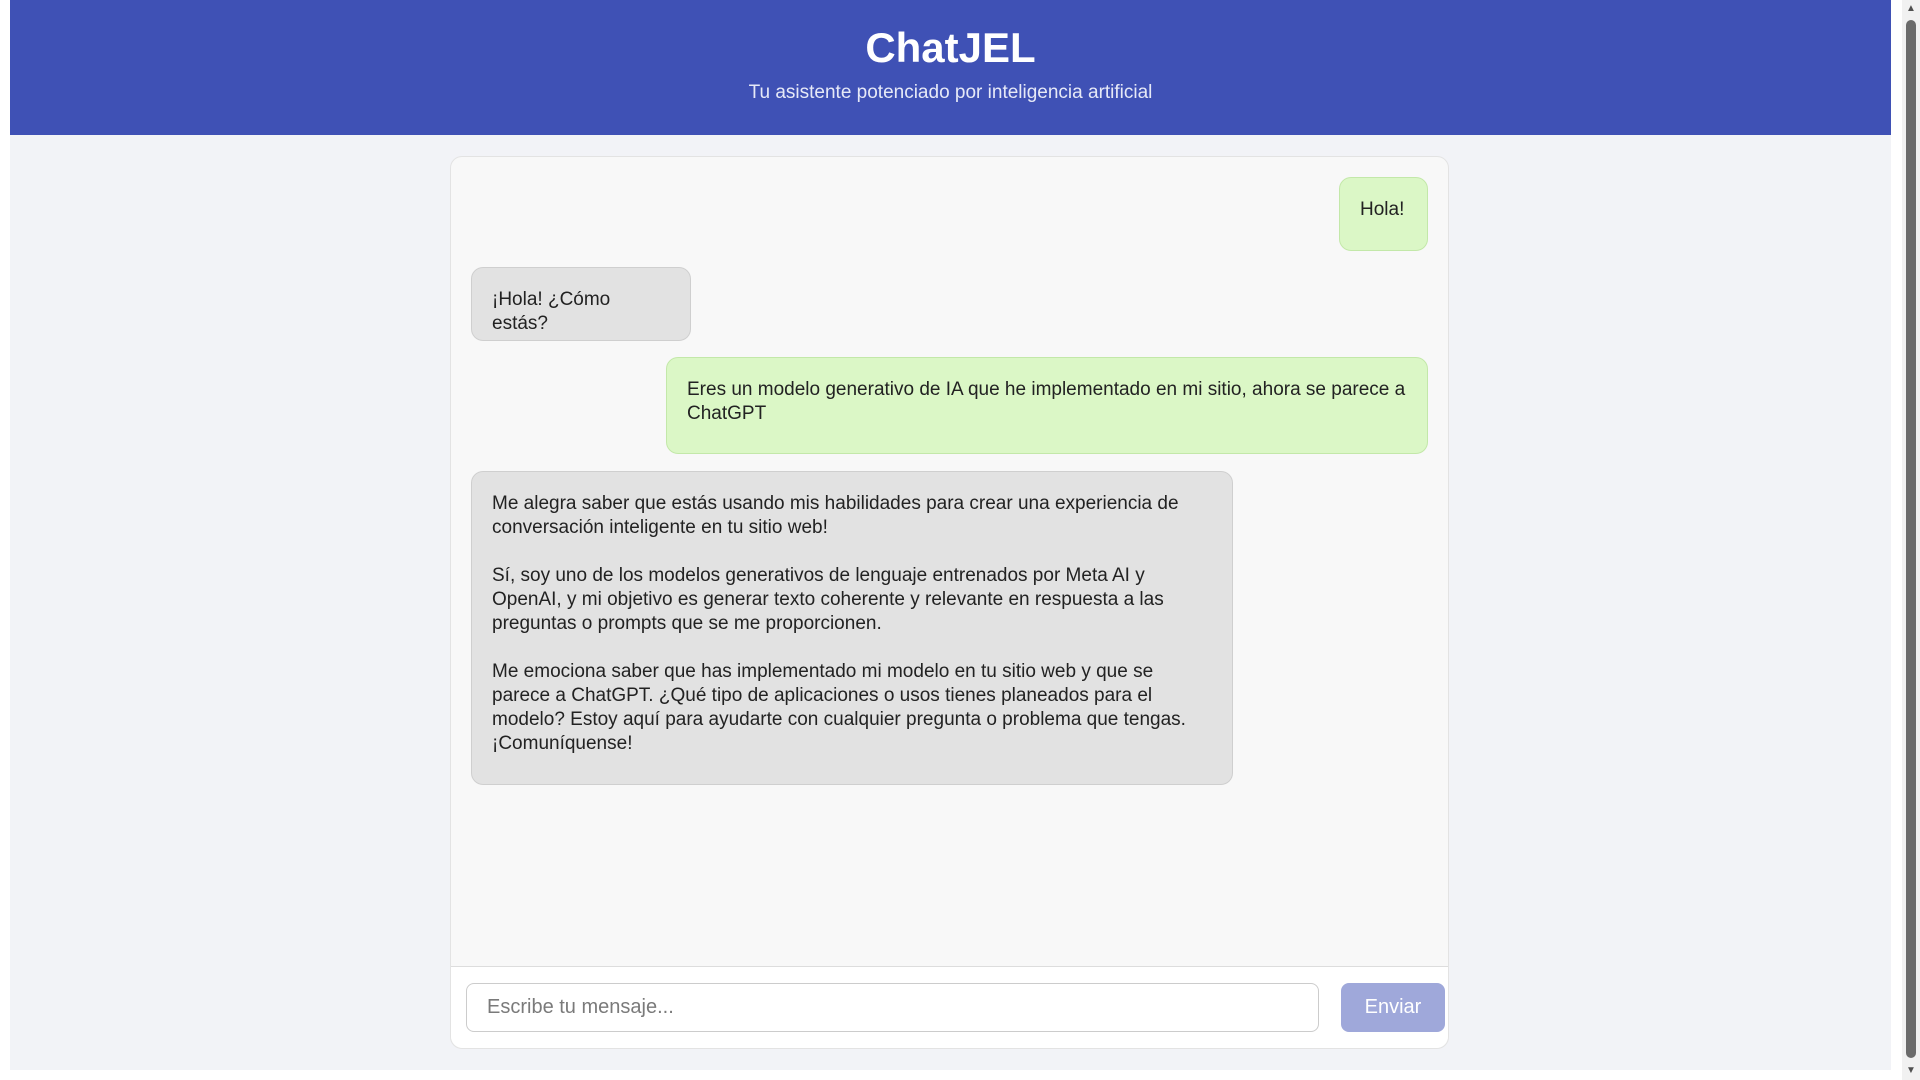  What do you see at coordinates (1911, 1071) in the screenshot?
I see `arrow-down-icon: ▼` at bounding box center [1911, 1071].